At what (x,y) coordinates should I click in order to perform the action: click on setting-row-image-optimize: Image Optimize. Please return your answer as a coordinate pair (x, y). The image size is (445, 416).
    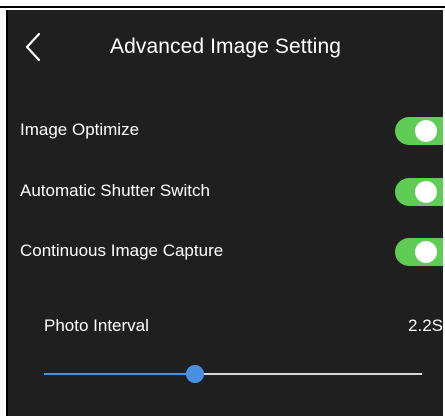
    Looking at the image, I should click on (225, 131).